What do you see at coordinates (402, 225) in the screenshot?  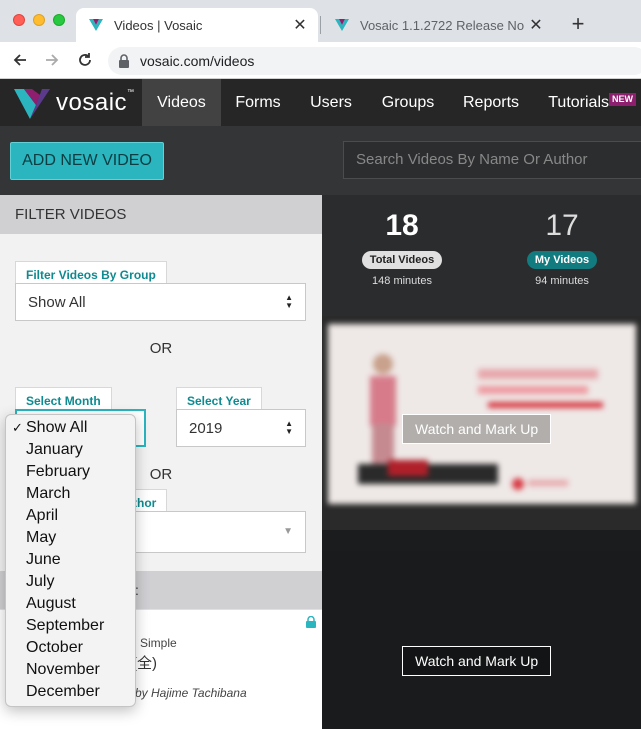 I see `total-videos-count: 18` at bounding box center [402, 225].